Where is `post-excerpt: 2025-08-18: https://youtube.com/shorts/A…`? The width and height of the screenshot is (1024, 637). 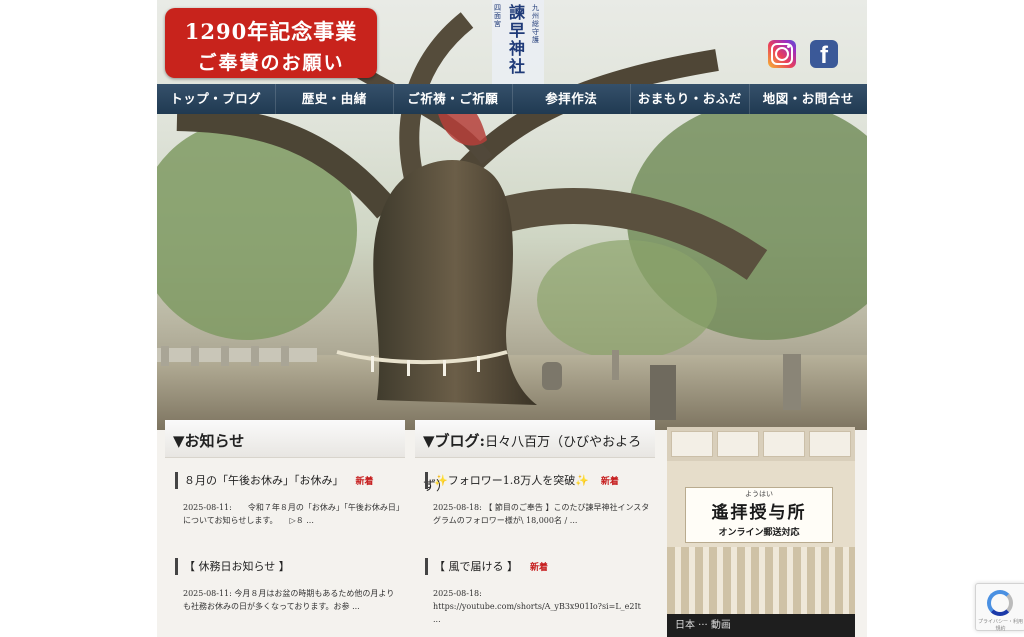
post-excerpt: 2025-08-18: https://youtube.com/shorts/A… is located at coordinates (537, 606).